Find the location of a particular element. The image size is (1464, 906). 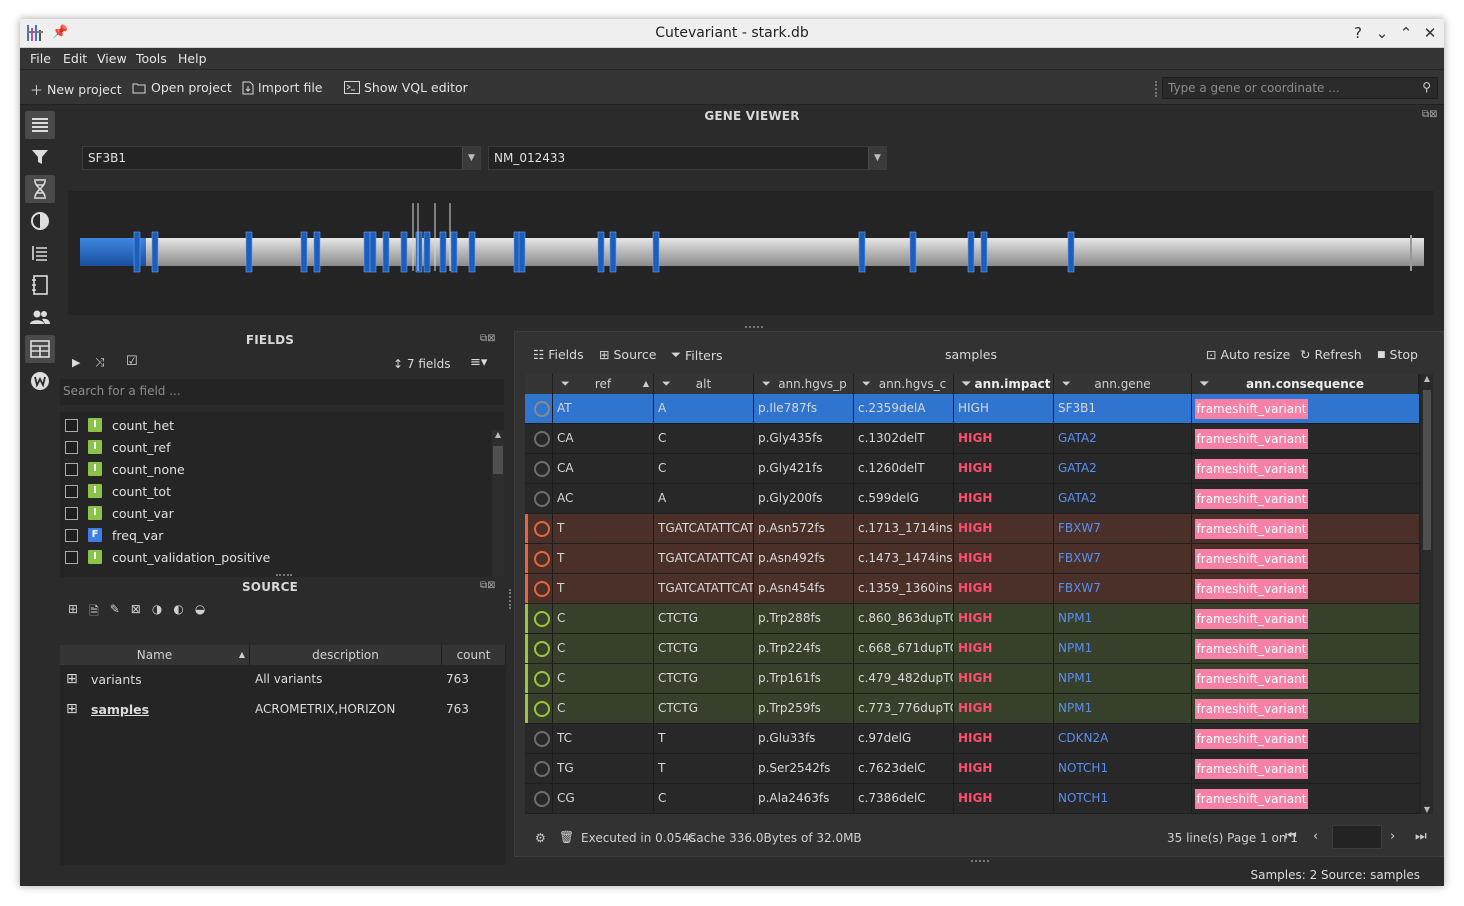

menu-tools: Tools is located at coordinates (151, 58).